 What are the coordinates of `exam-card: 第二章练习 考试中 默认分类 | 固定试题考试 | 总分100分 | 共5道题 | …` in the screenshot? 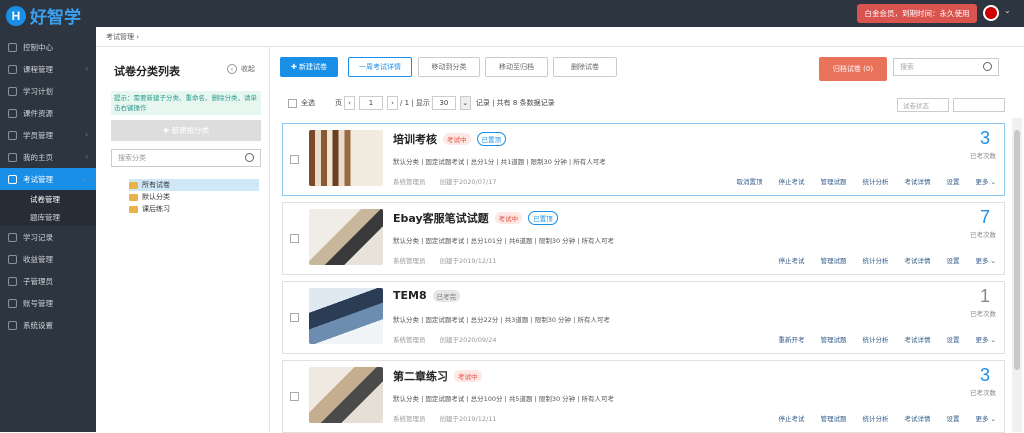 It's located at (643, 396).